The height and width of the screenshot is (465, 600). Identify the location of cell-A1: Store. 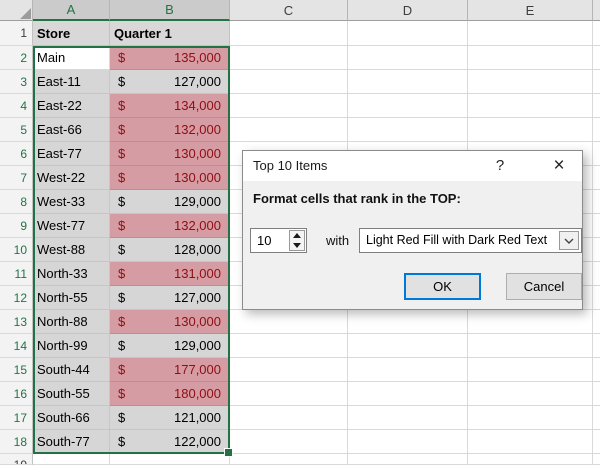
(71, 33).